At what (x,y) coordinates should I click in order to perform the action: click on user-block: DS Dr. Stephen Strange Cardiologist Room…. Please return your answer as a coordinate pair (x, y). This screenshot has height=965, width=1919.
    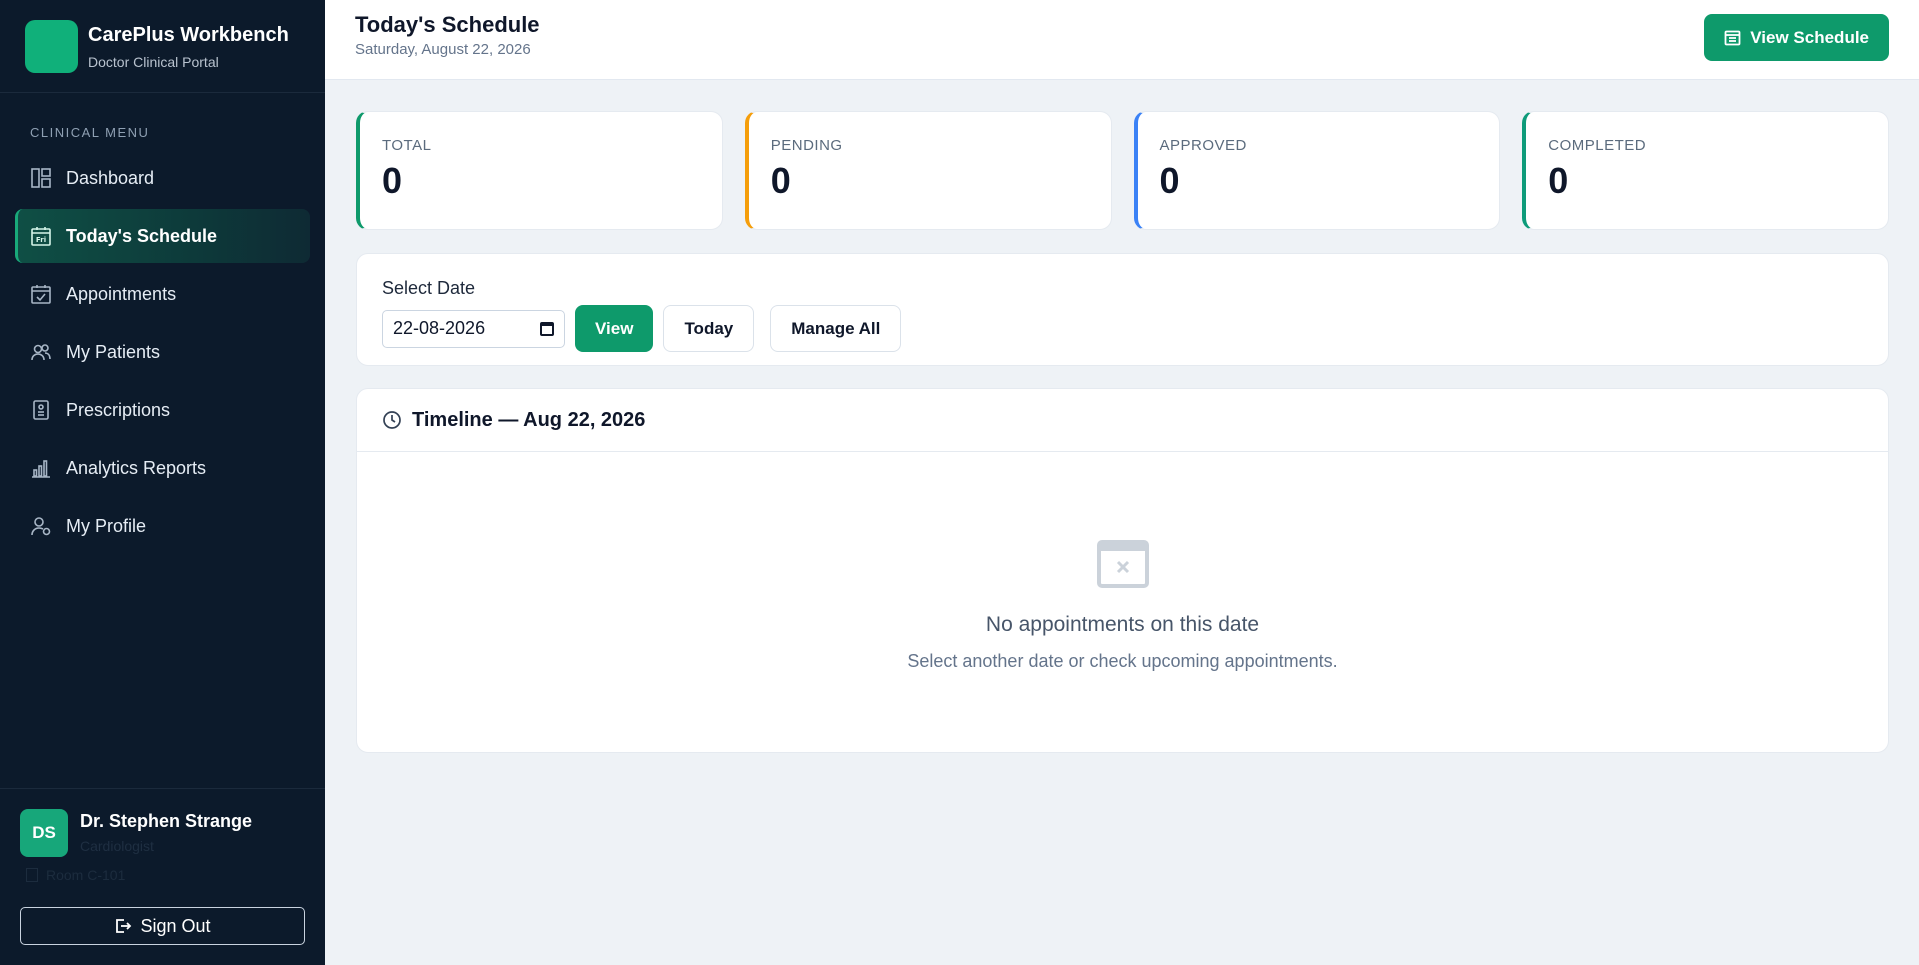
    Looking at the image, I should click on (162, 876).